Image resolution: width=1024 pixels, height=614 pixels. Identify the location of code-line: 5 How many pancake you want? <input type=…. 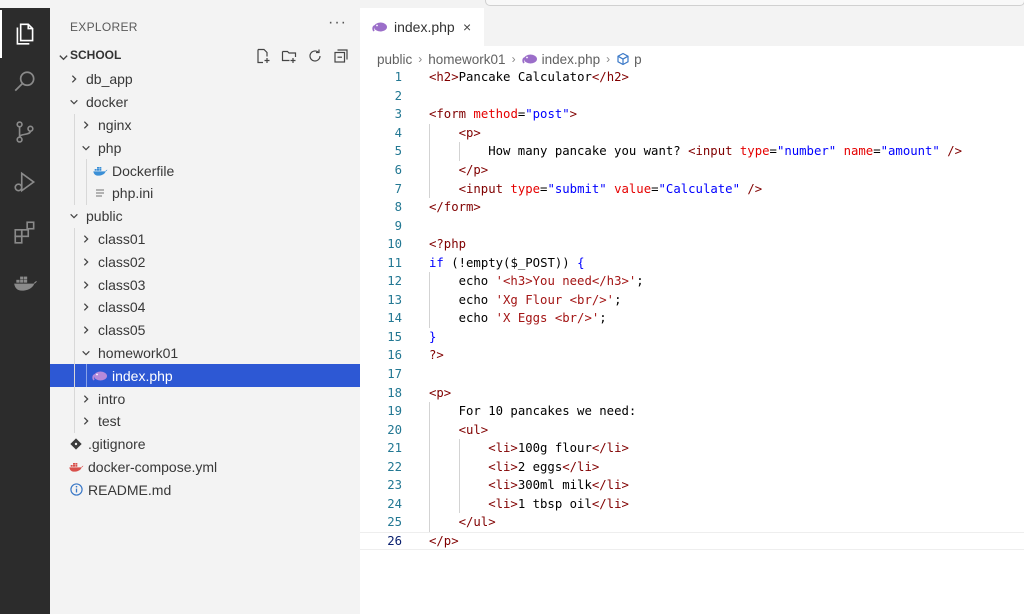
(692, 151).